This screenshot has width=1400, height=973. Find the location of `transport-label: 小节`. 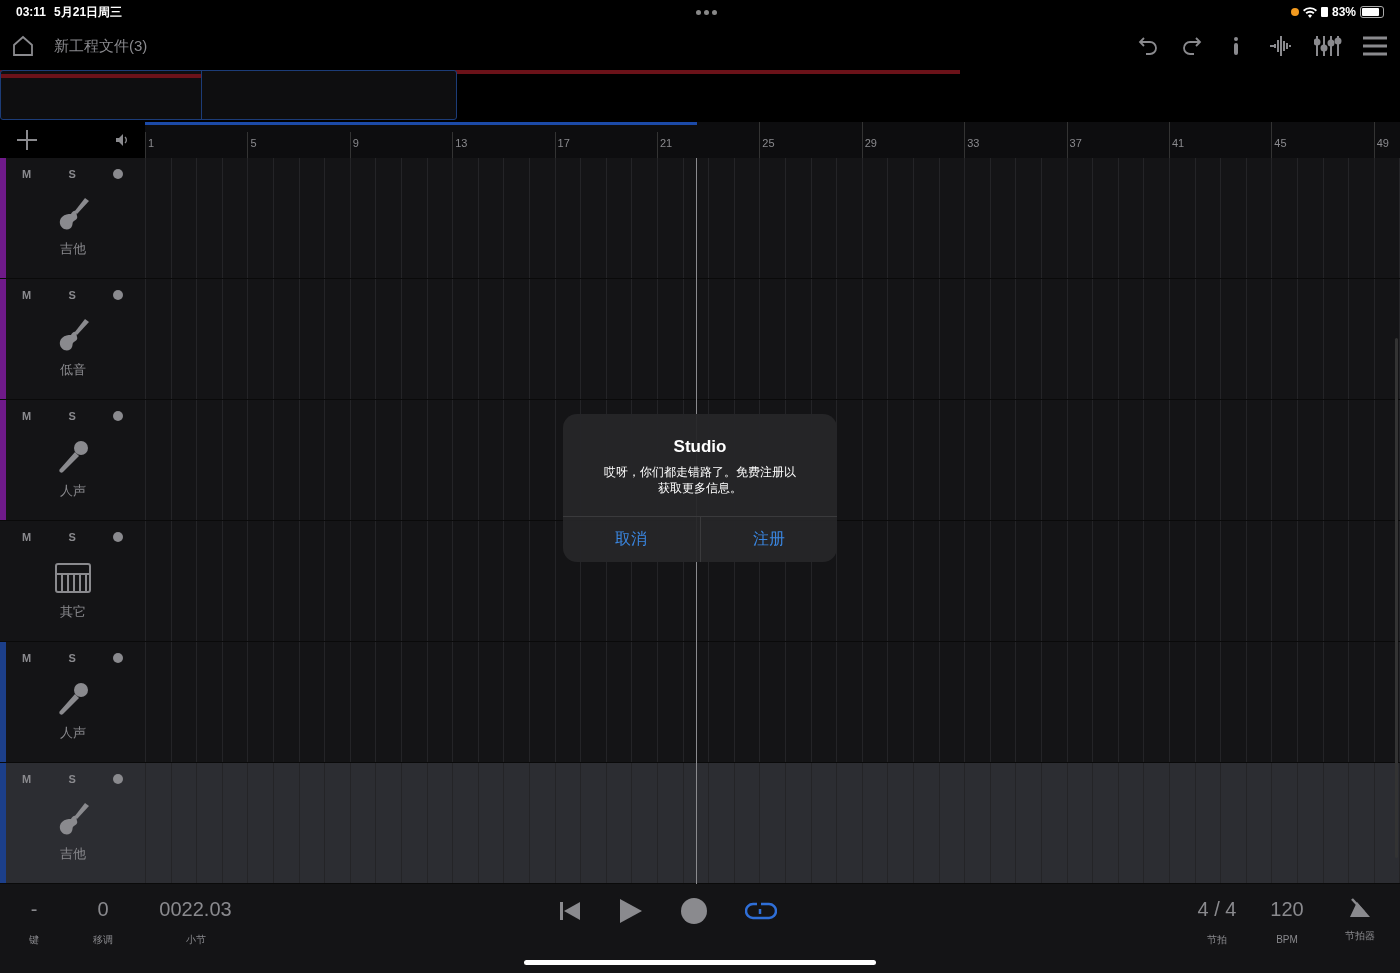

transport-label: 小节 is located at coordinates (195, 940).